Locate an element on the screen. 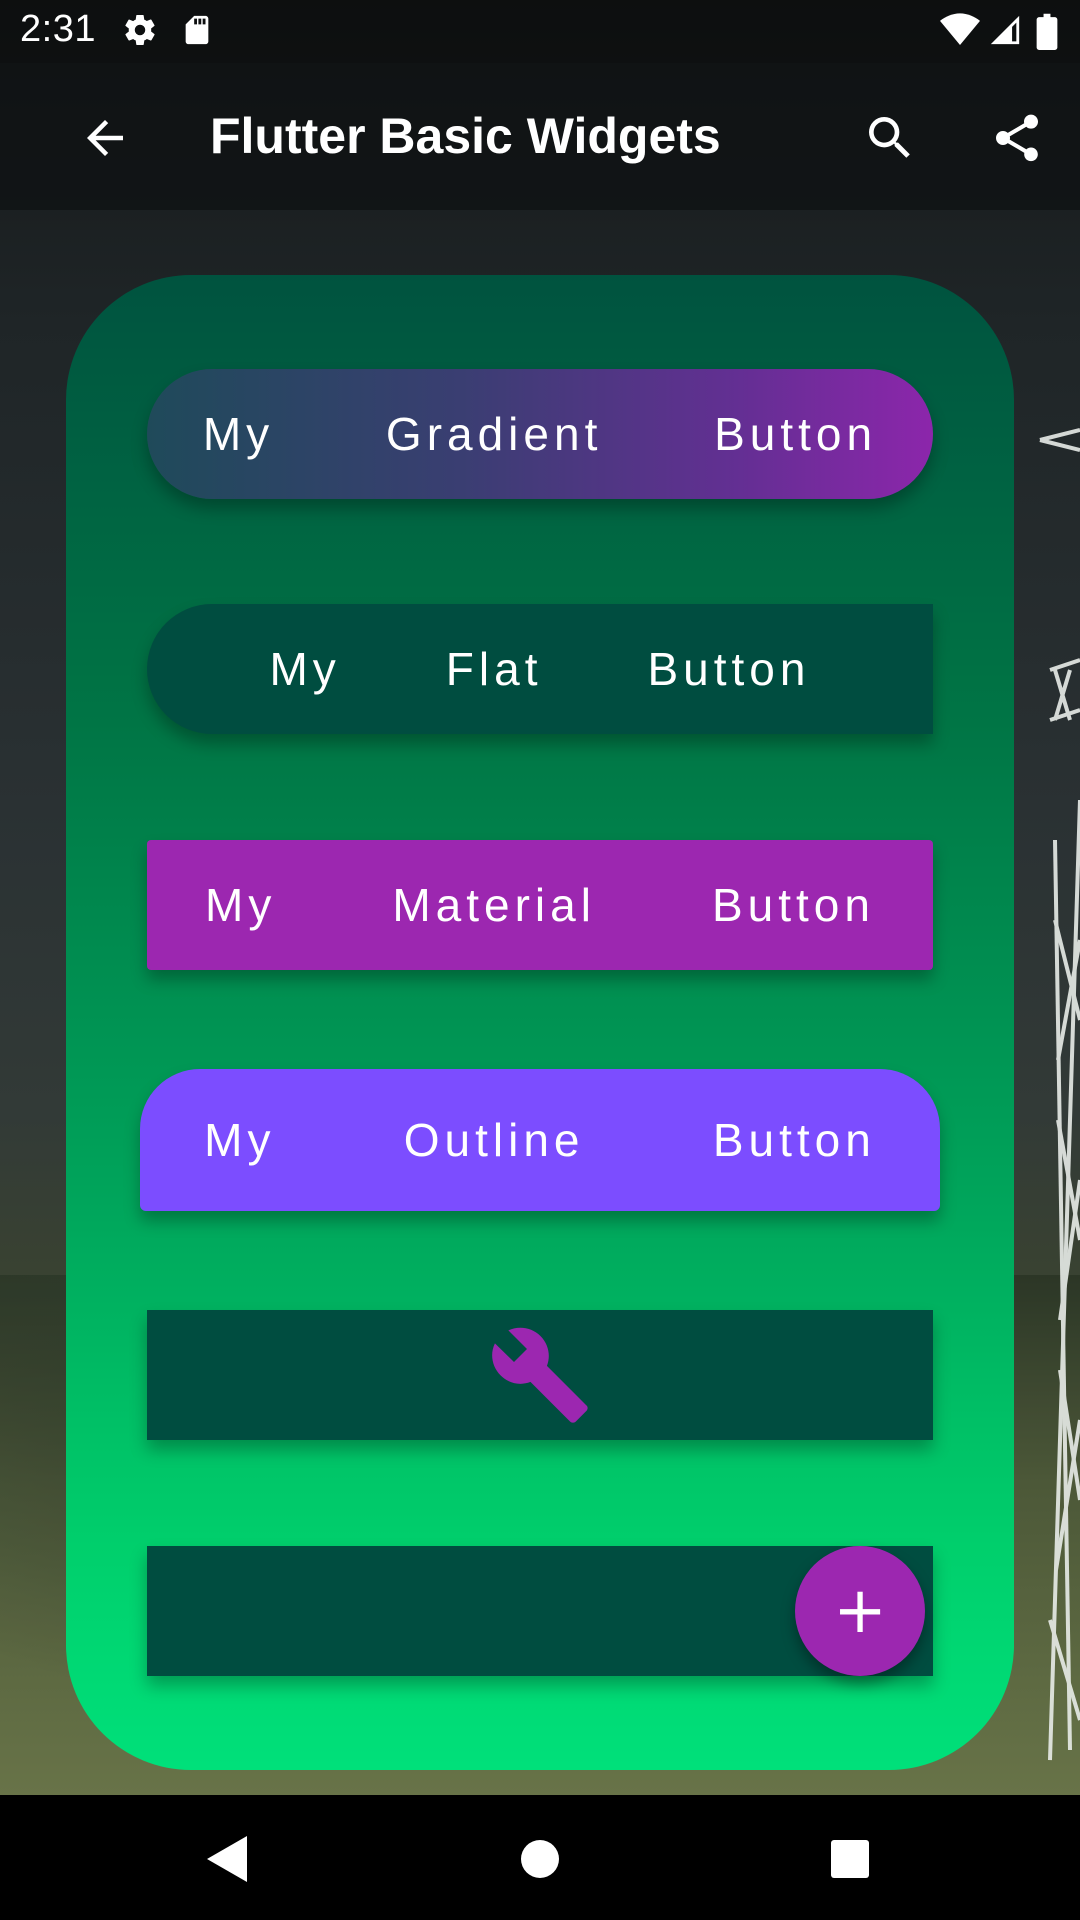 Image resolution: width=1080 pixels, height=1920 pixels. material-button: My Material Button is located at coordinates (540, 905).